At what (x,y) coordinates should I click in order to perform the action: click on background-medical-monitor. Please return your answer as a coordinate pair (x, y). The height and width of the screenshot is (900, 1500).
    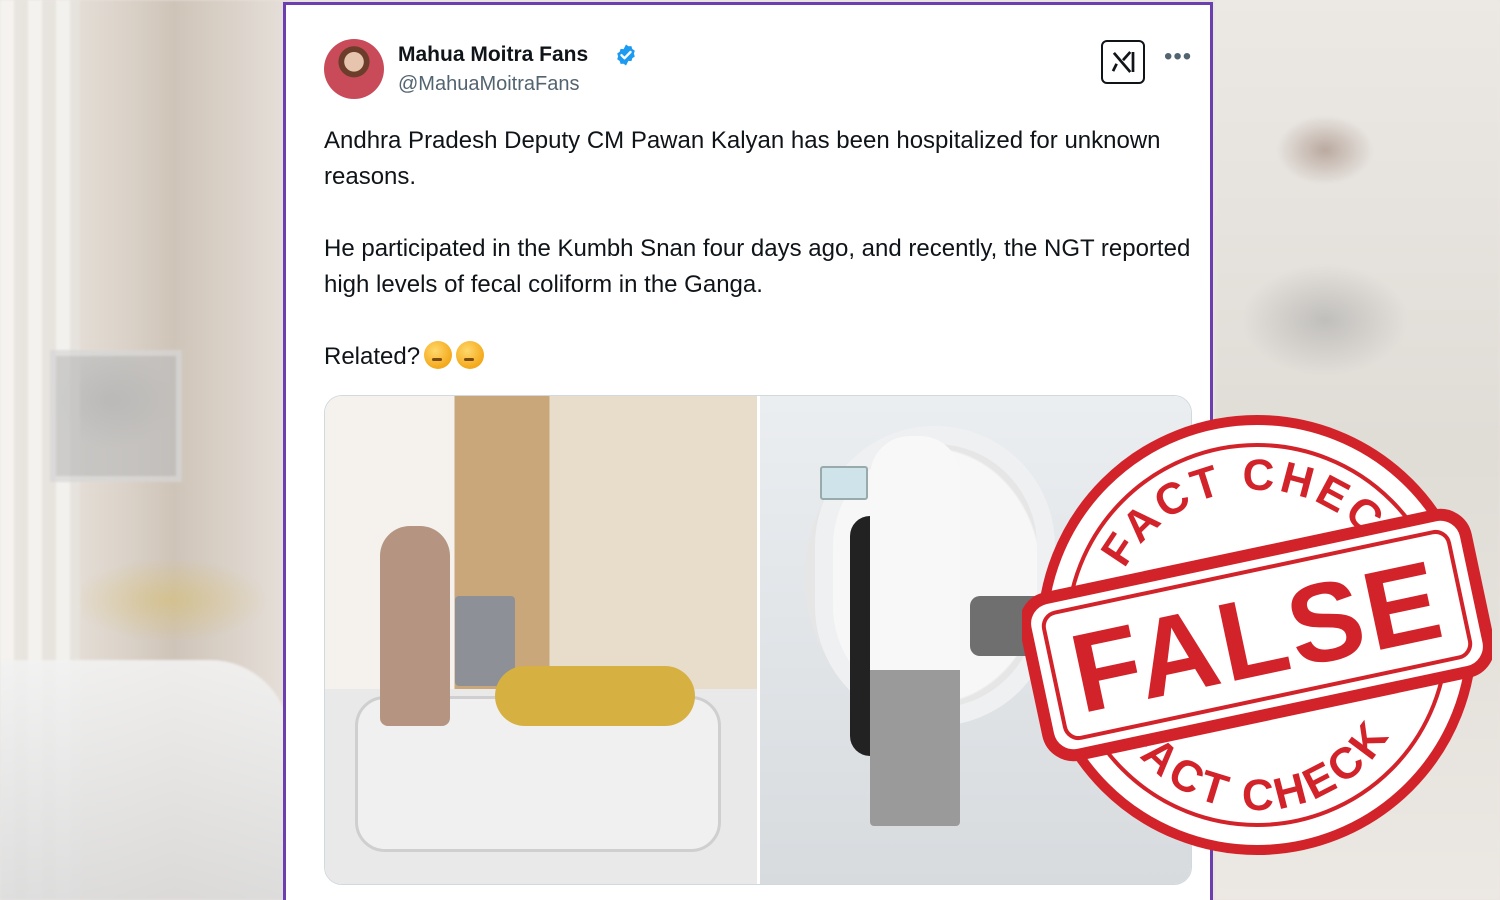
    Looking at the image, I should click on (116, 416).